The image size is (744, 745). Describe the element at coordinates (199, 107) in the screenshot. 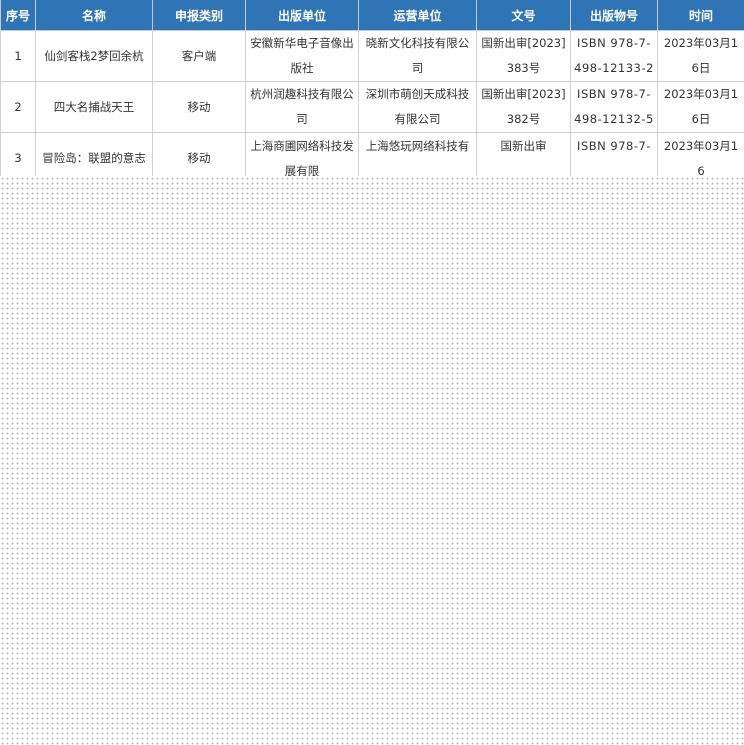

I see `cell-category: 移动` at that location.